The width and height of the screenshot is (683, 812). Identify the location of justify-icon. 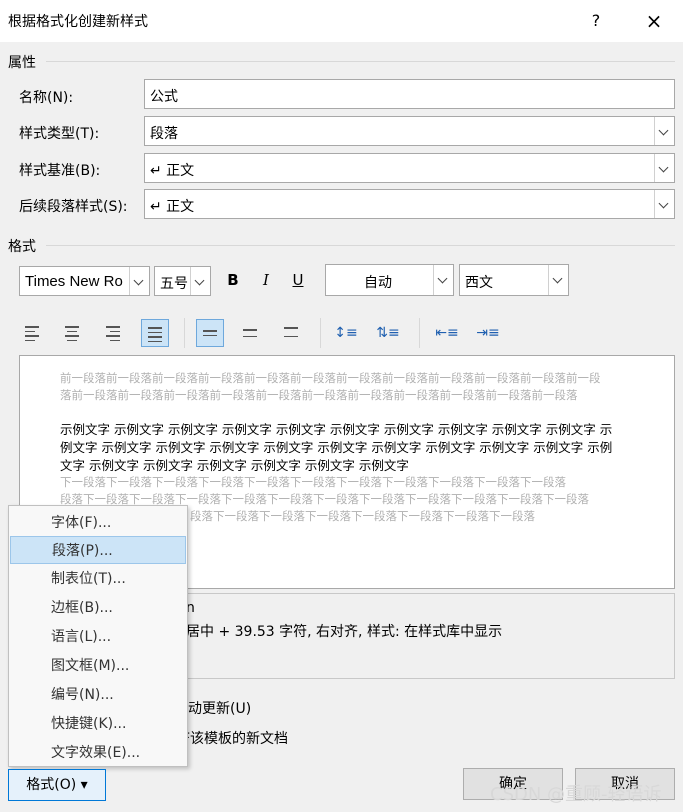
(156, 336).